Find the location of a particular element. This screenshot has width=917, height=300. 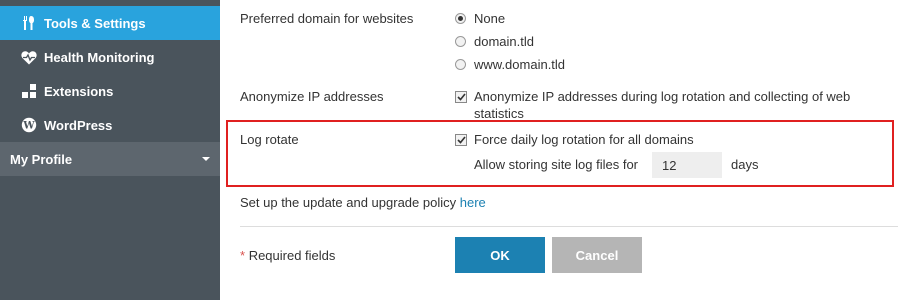

radio-option-label: domain.tld is located at coordinates (504, 41).